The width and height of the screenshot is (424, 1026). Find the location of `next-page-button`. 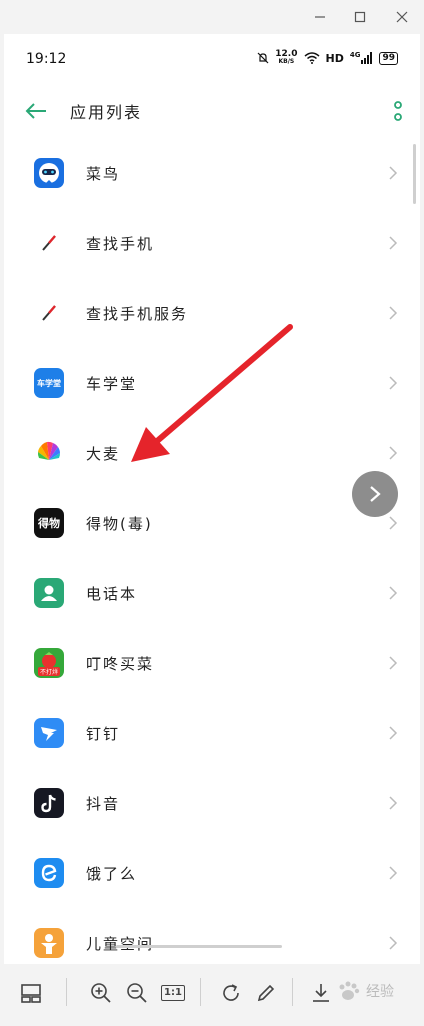

next-page-button is located at coordinates (375, 494).